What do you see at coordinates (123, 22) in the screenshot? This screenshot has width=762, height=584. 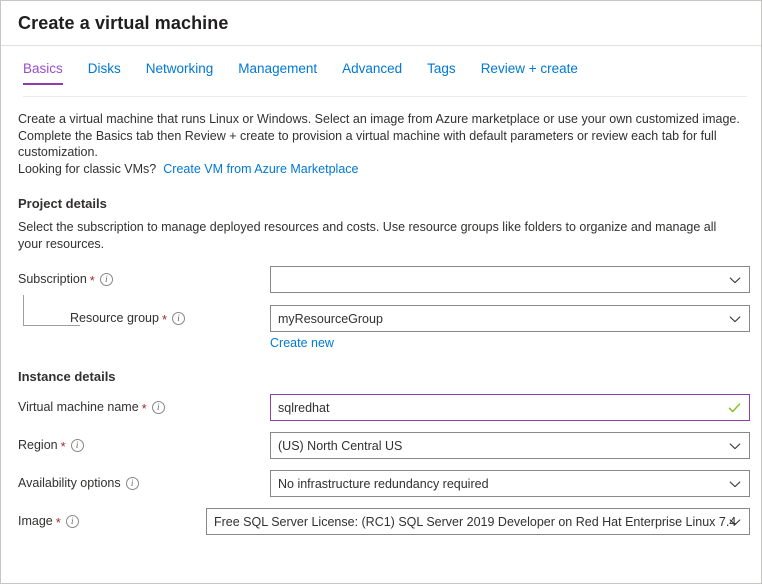 I see `page-title: Create a virtual machine` at bounding box center [123, 22].